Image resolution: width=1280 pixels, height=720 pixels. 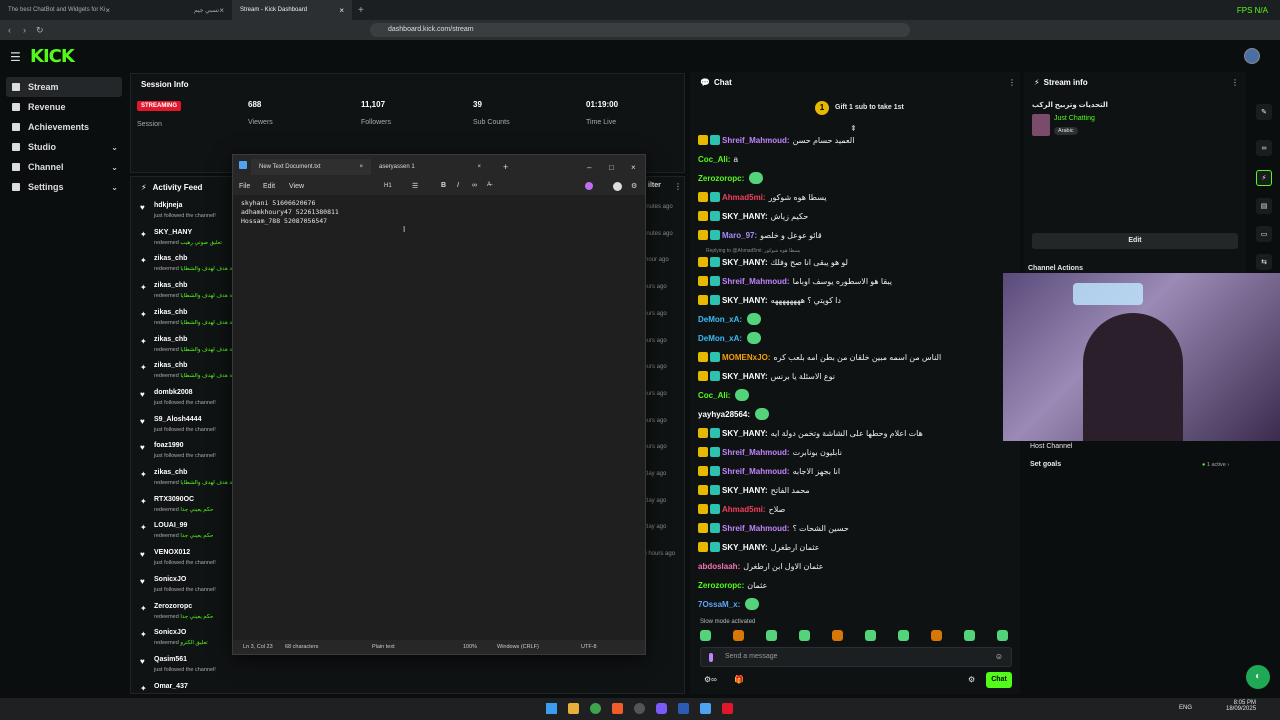 I want to click on sidebar-item-settings: Settings ⌄, so click(x=64, y=187).